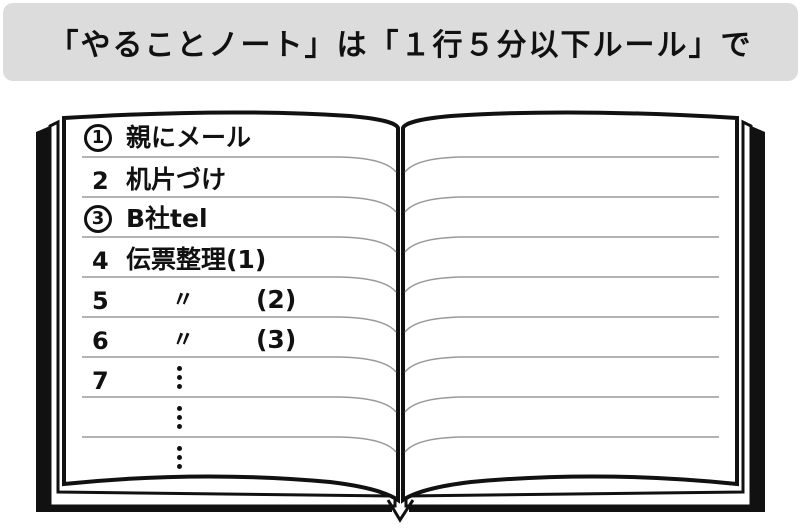 The width and height of the screenshot is (801, 528). I want to click on row-3-task: B社tel, so click(167, 218).